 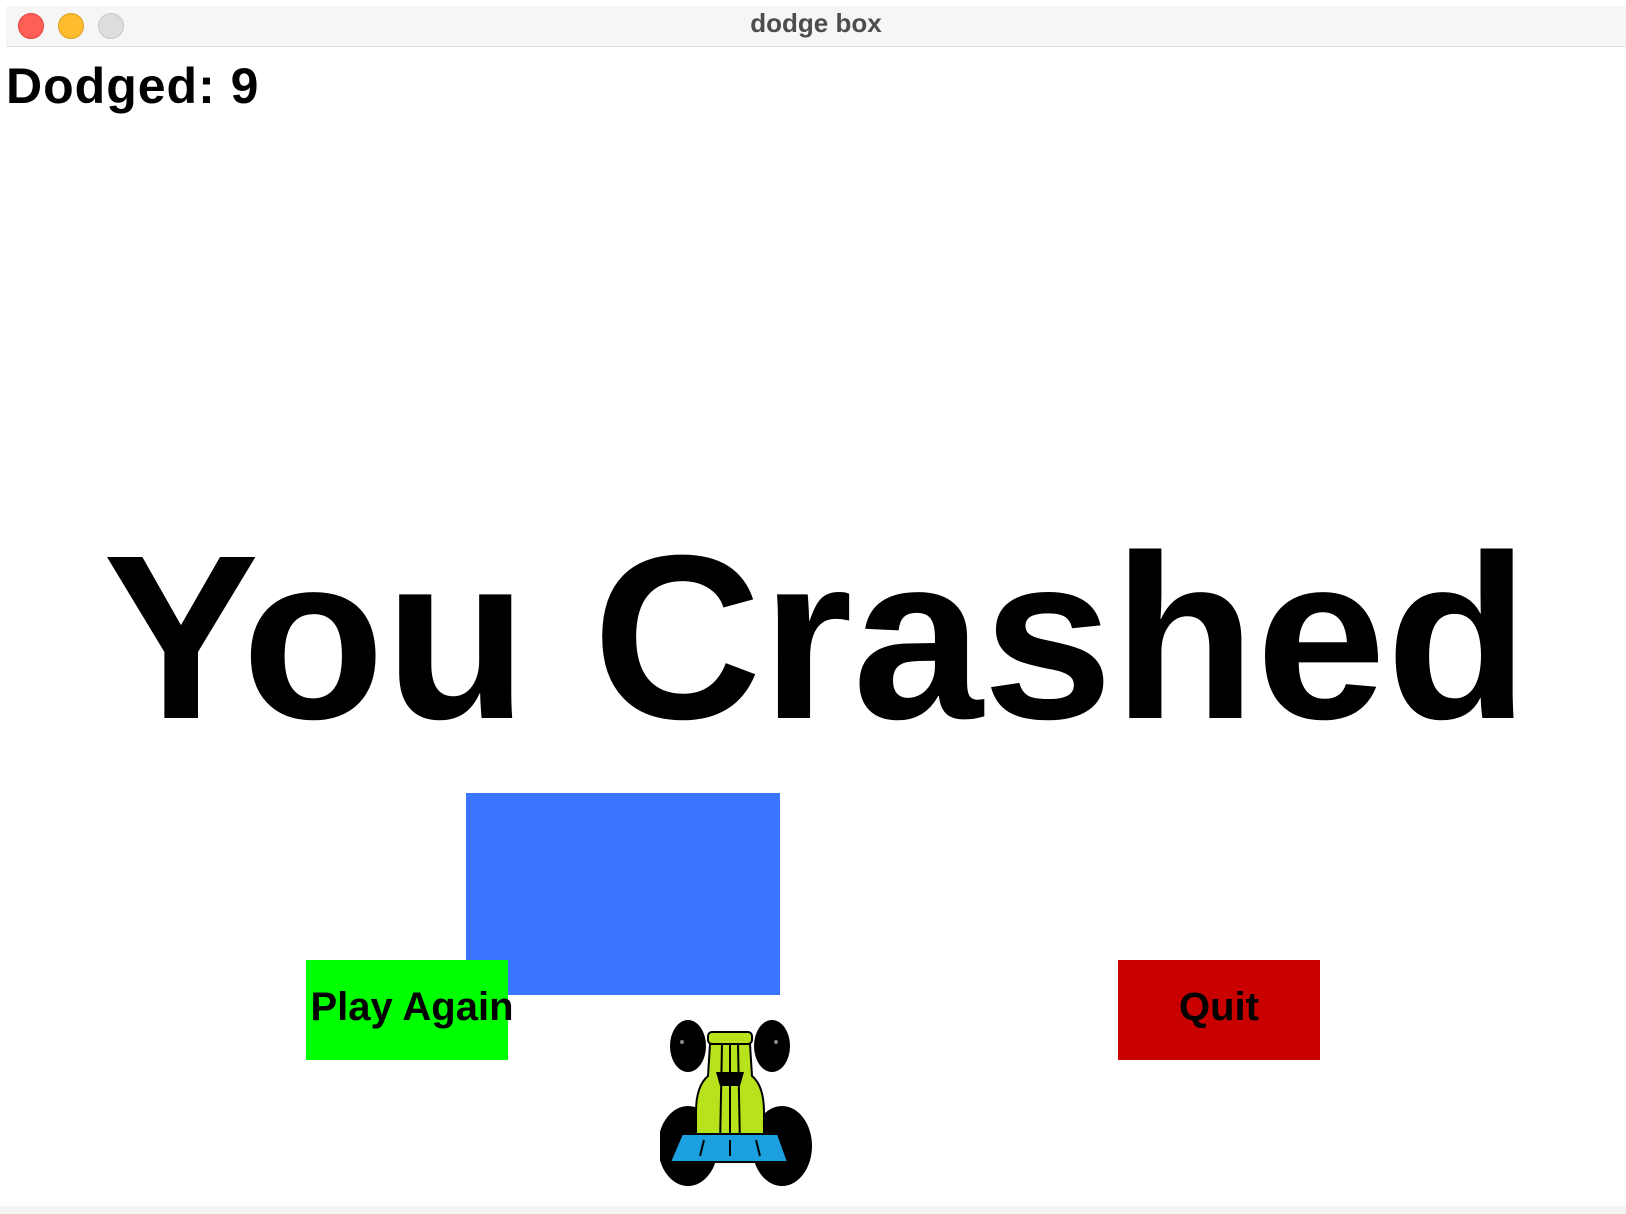 What do you see at coordinates (133, 86) in the screenshot?
I see `dodged-score: Dodged: 9` at bounding box center [133, 86].